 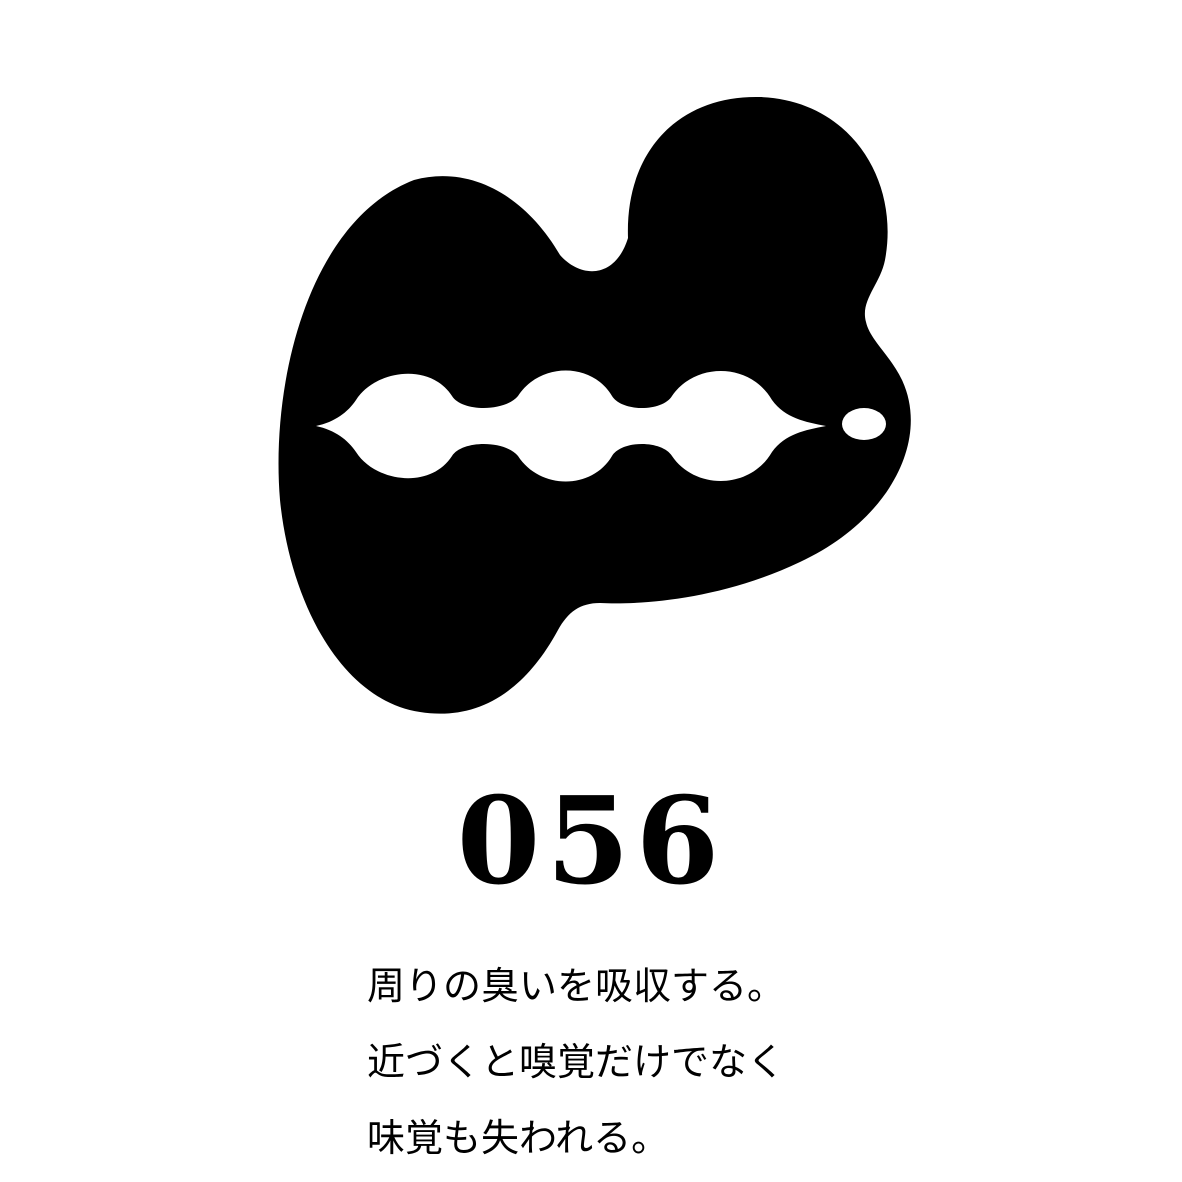 What do you see at coordinates (591, 841) in the screenshot?
I see `entry-number: 056` at bounding box center [591, 841].